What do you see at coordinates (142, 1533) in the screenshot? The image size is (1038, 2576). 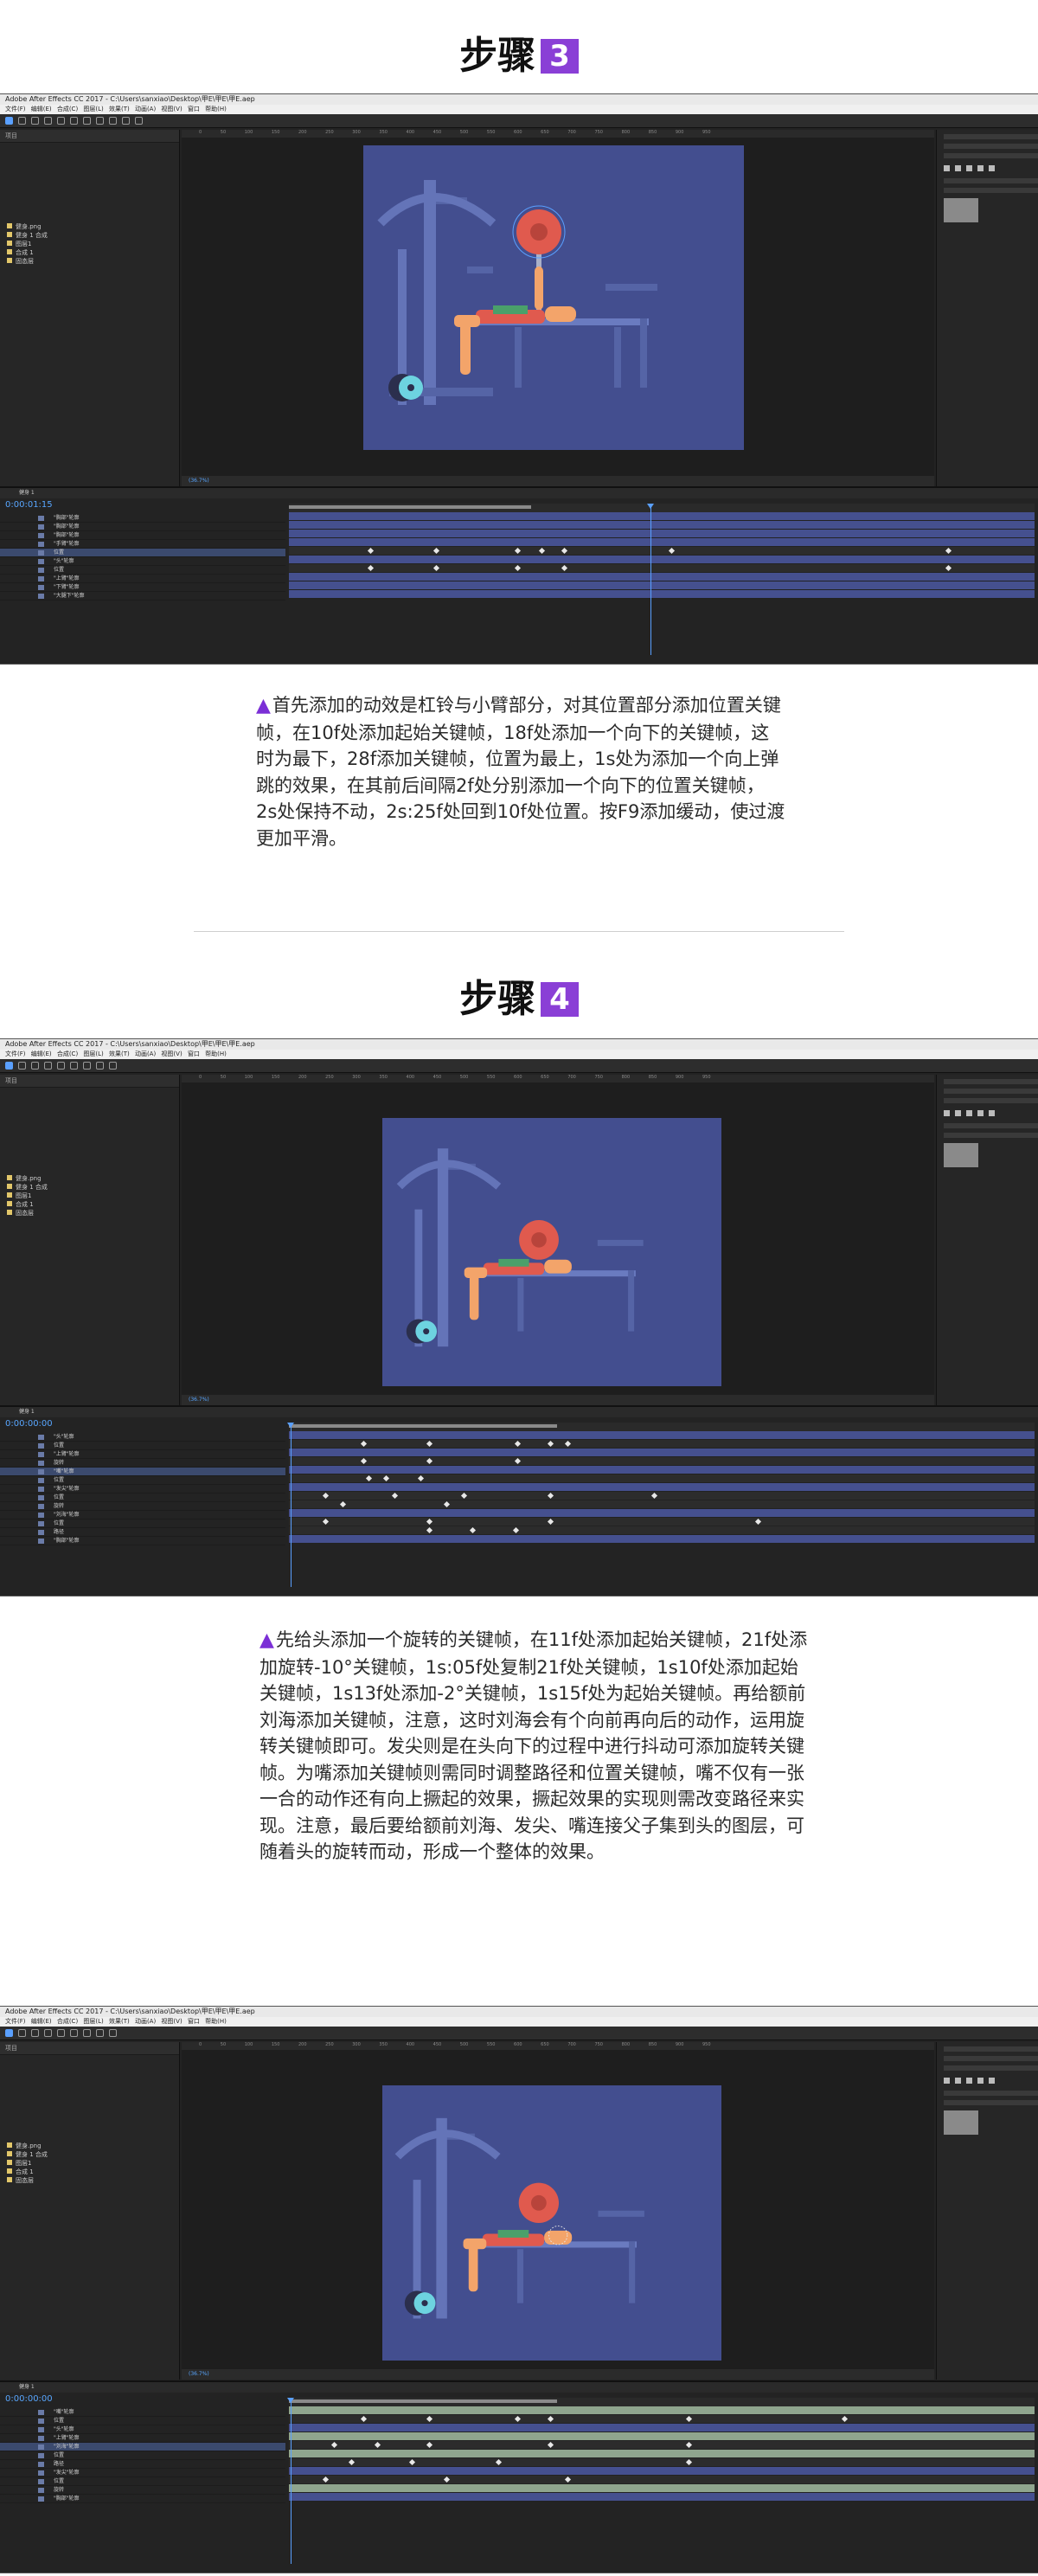 I see `layer-row: 路径` at bounding box center [142, 1533].